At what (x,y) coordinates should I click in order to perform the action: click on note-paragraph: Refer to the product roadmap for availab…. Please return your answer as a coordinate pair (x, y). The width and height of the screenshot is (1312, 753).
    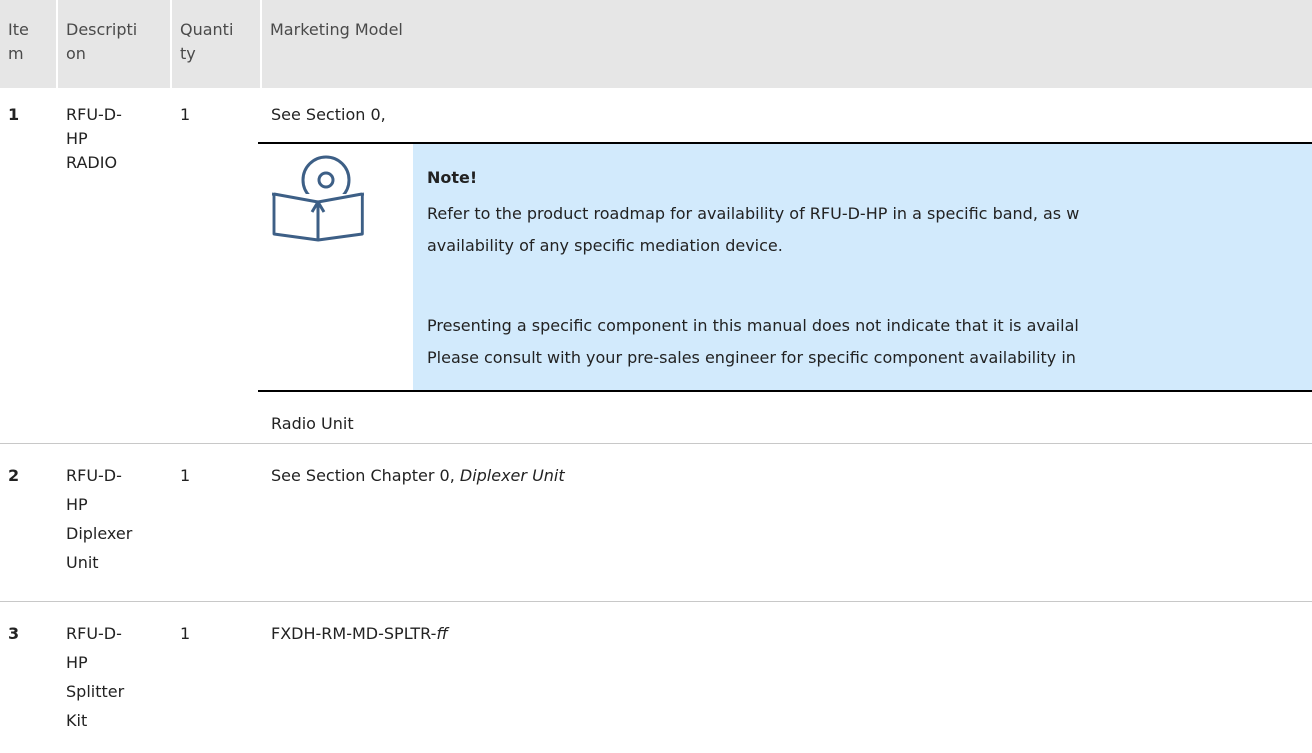
    Looking at the image, I should click on (753, 229).